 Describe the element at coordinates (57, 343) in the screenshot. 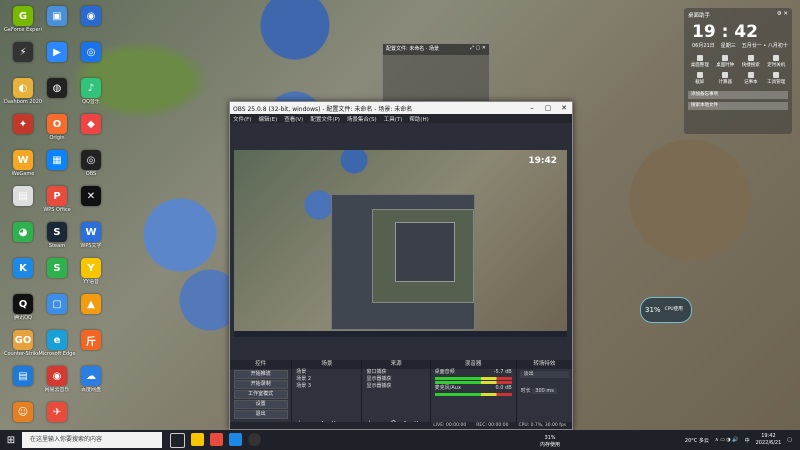

I see `desktop-icon: e Microsoft Edge` at that location.